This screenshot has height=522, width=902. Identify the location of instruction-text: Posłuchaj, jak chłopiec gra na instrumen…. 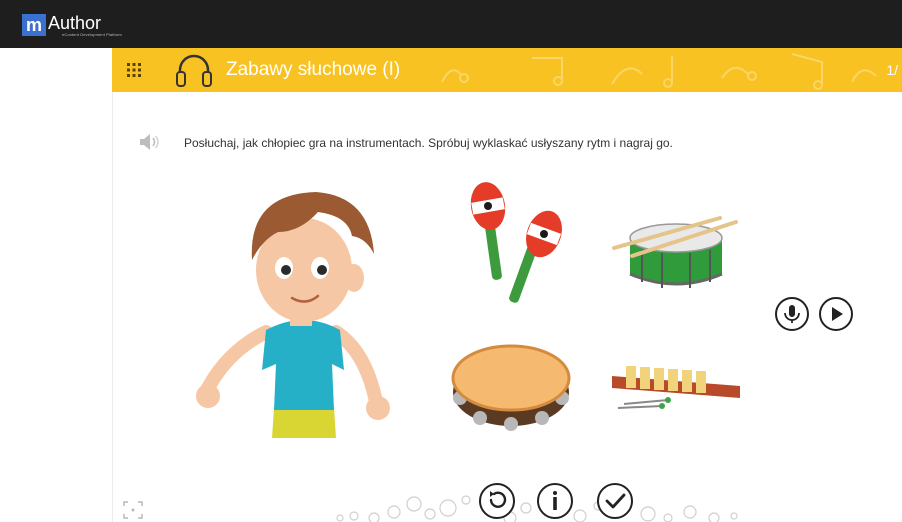
(428, 143).